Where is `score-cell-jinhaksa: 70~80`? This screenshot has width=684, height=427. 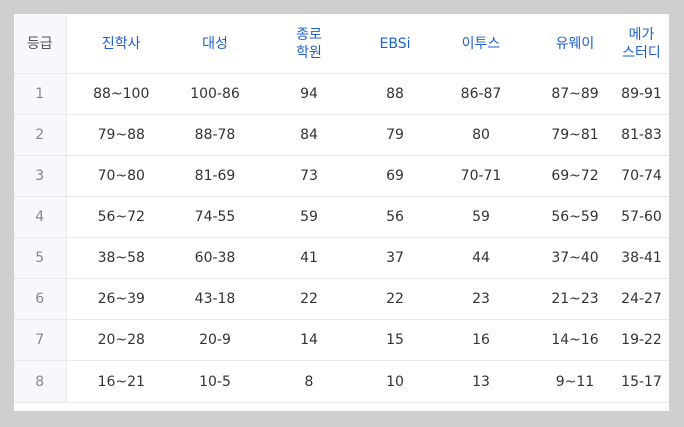 score-cell-jinhaksa: 70~80 is located at coordinates (121, 176).